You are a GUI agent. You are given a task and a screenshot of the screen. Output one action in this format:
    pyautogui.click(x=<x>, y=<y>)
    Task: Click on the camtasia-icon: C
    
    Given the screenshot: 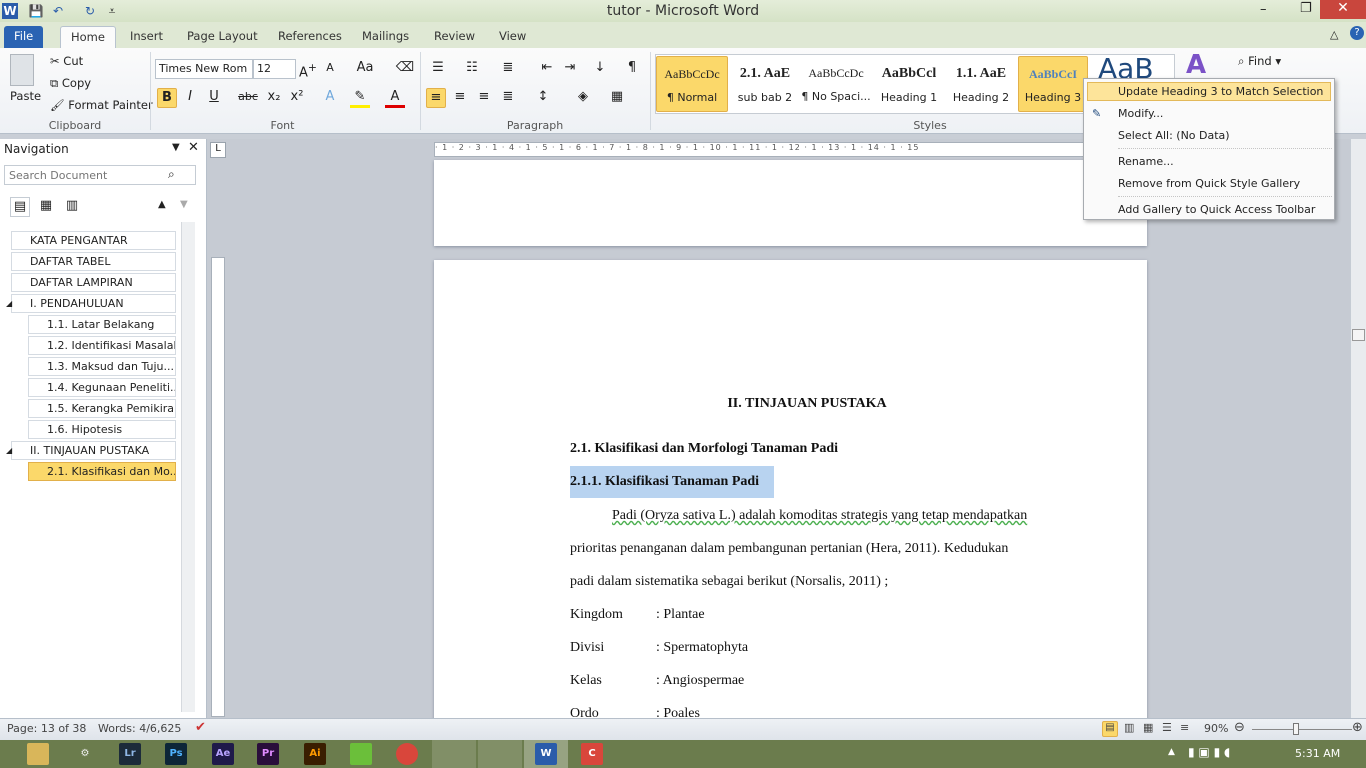 What is the action you would take?
    pyautogui.click(x=592, y=754)
    